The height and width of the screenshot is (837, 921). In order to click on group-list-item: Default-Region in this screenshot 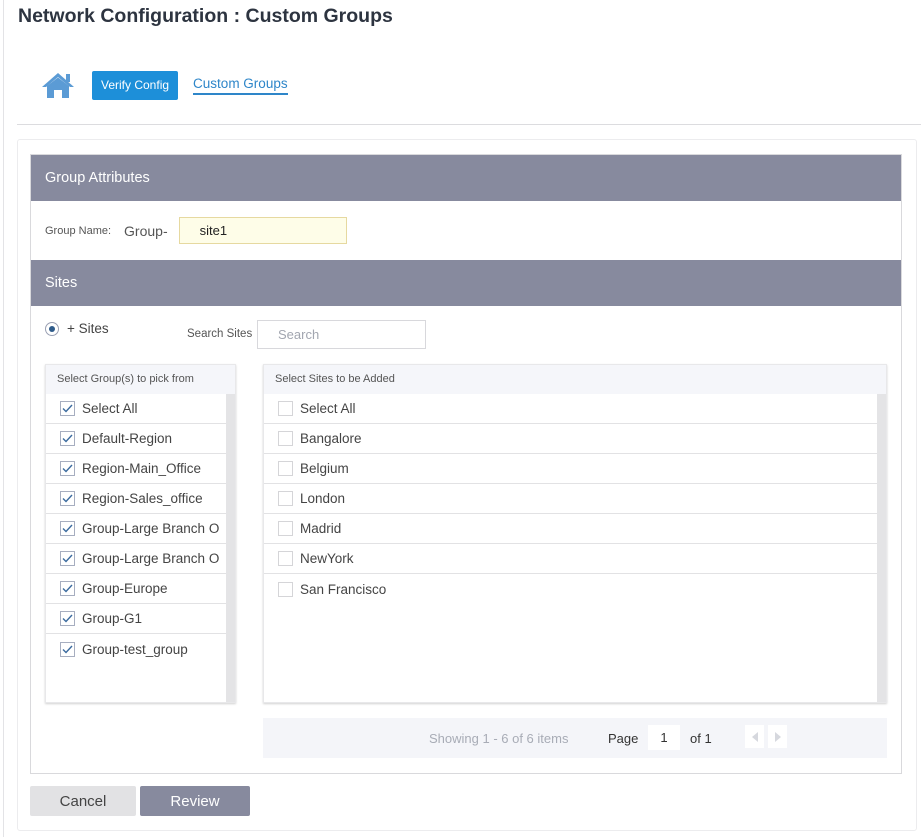, I will do `click(136, 439)`.